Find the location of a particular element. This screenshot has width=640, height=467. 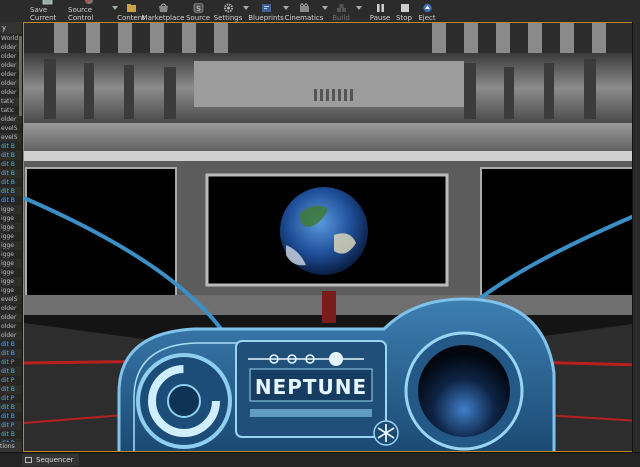

tab-sequencer-label: Sequencer is located at coordinates (55, 460).